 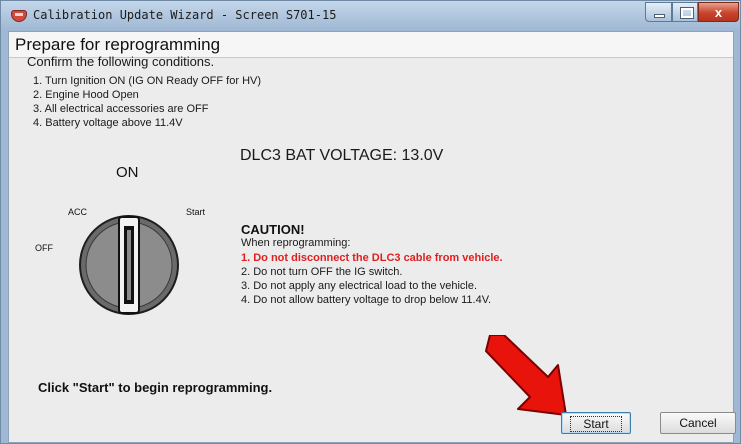 What do you see at coordinates (118, 44) in the screenshot?
I see `page-title: Prepare for reprogramming` at bounding box center [118, 44].